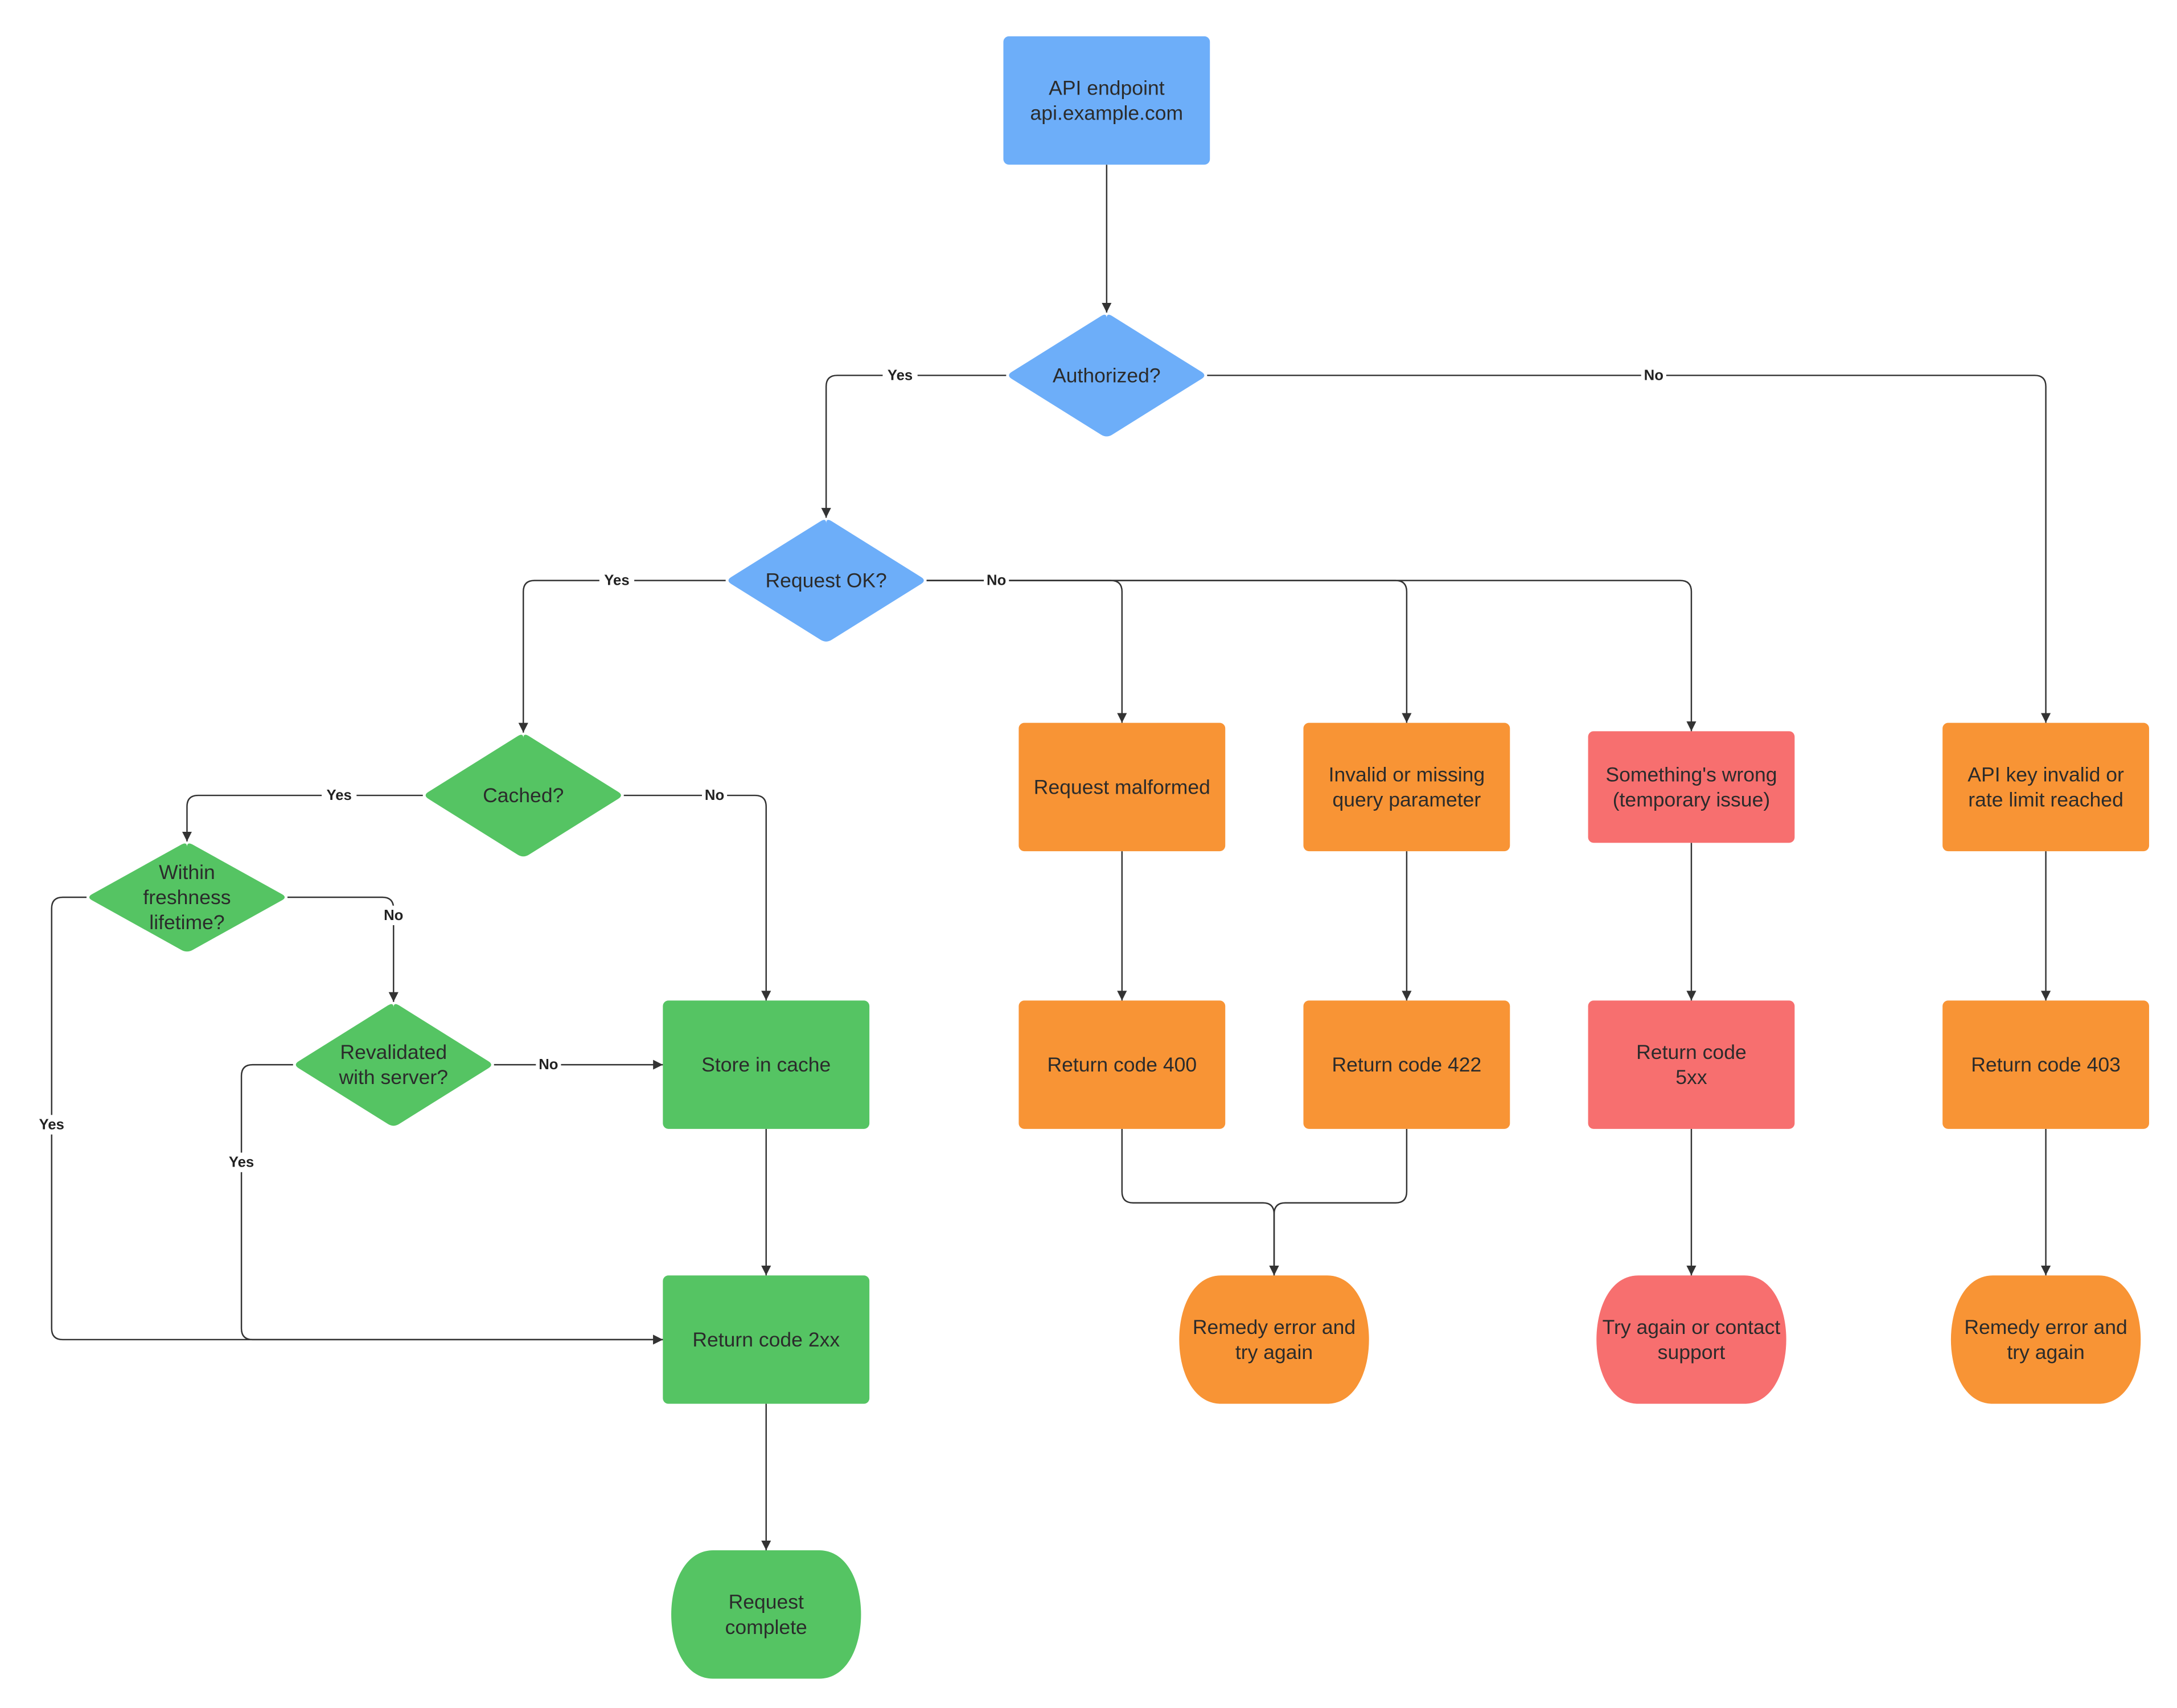 The height and width of the screenshot is (1708, 2177). Describe the element at coordinates (1407, 799) in the screenshot. I see `node-label: query parameter` at that location.